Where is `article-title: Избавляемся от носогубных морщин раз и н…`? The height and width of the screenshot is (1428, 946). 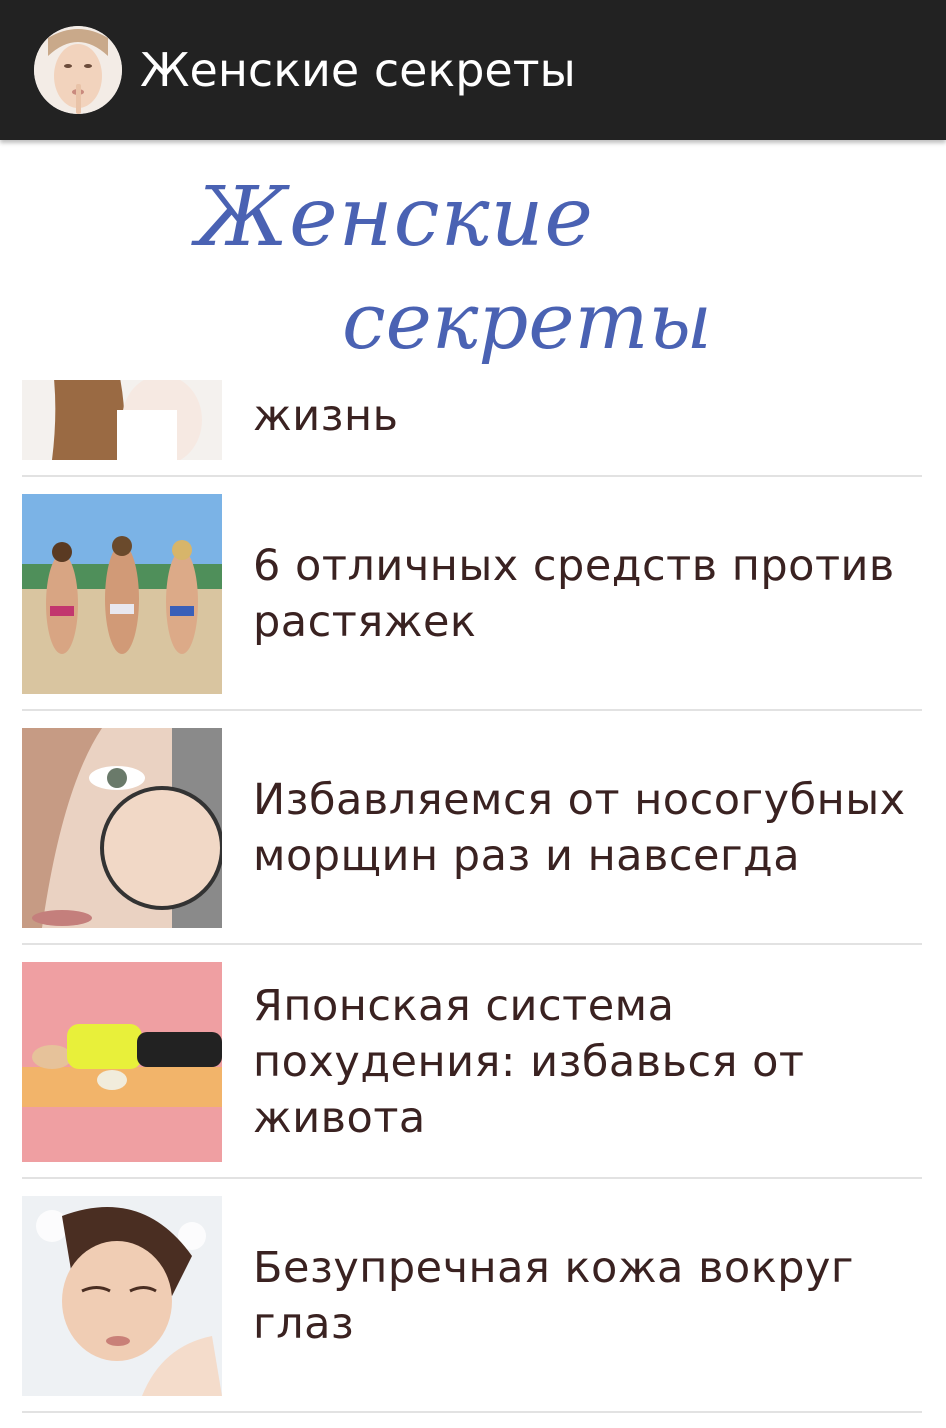 article-title: Избавляемся от носогубных морщин раз и н… is located at coordinates (579, 828).